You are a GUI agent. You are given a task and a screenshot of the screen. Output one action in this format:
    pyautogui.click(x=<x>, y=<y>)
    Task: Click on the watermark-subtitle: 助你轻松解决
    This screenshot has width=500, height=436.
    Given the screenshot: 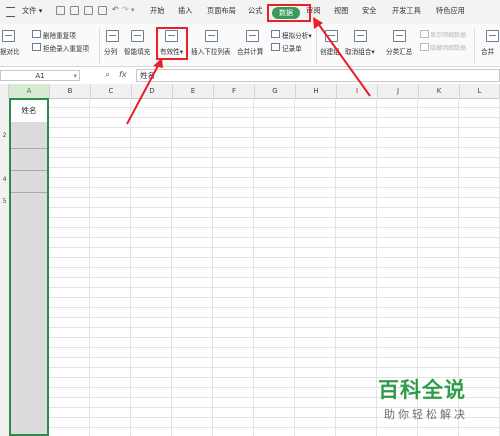 What is the action you would take?
    pyautogui.click(x=426, y=414)
    